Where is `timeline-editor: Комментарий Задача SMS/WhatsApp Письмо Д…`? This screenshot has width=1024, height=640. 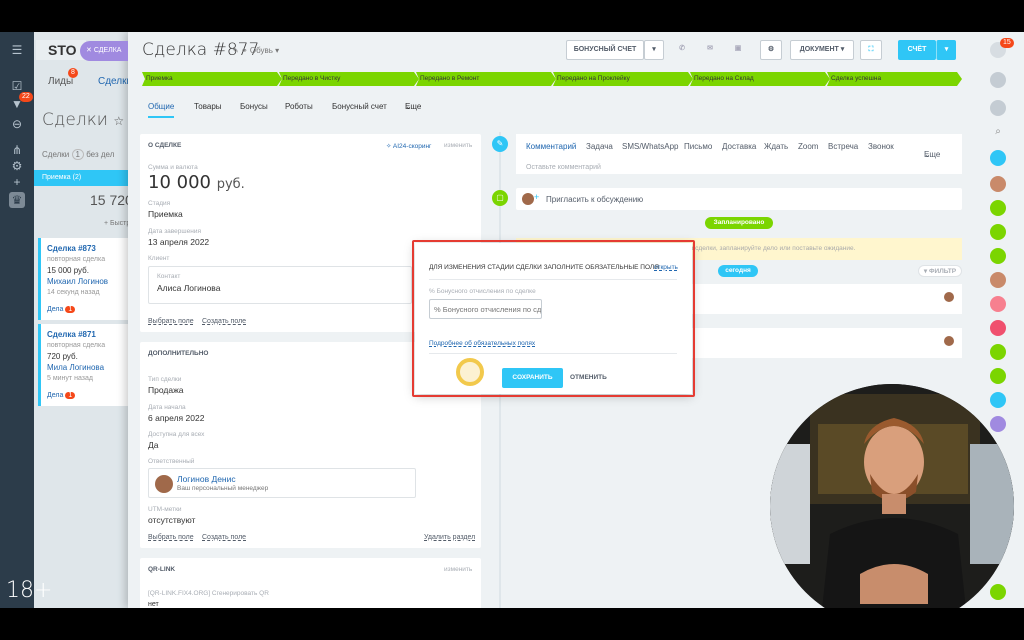
timeline-editor: Комментарий Задача SMS/WhatsApp Письмо Д… is located at coordinates (739, 154).